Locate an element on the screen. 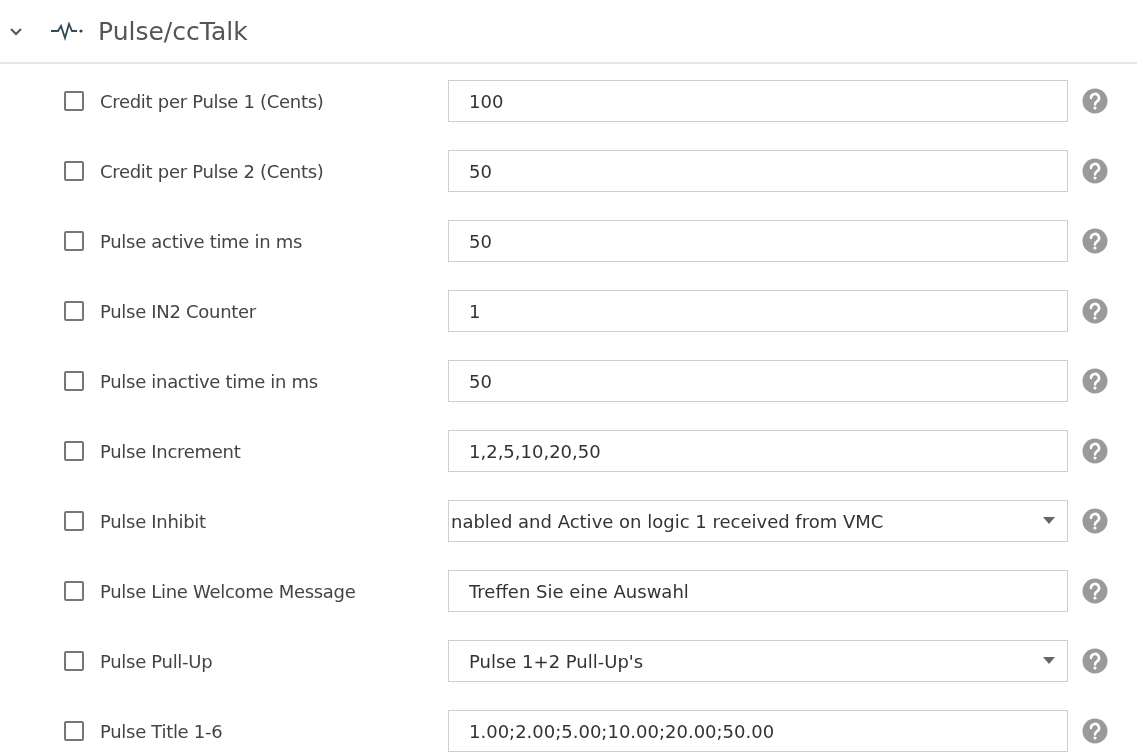 Image resolution: width=1137 pixels, height=755 pixels. setting-label: Credit per Pulse 1 (Cents) is located at coordinates (212, 101).